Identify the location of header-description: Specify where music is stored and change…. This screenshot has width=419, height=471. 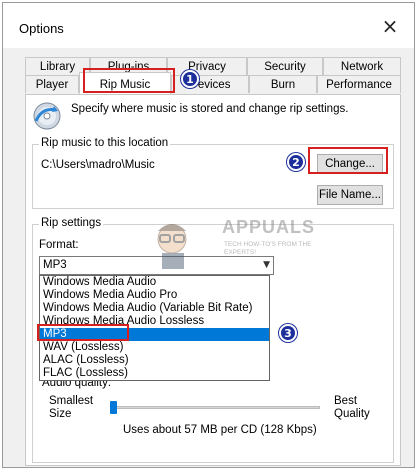
(210, 109).